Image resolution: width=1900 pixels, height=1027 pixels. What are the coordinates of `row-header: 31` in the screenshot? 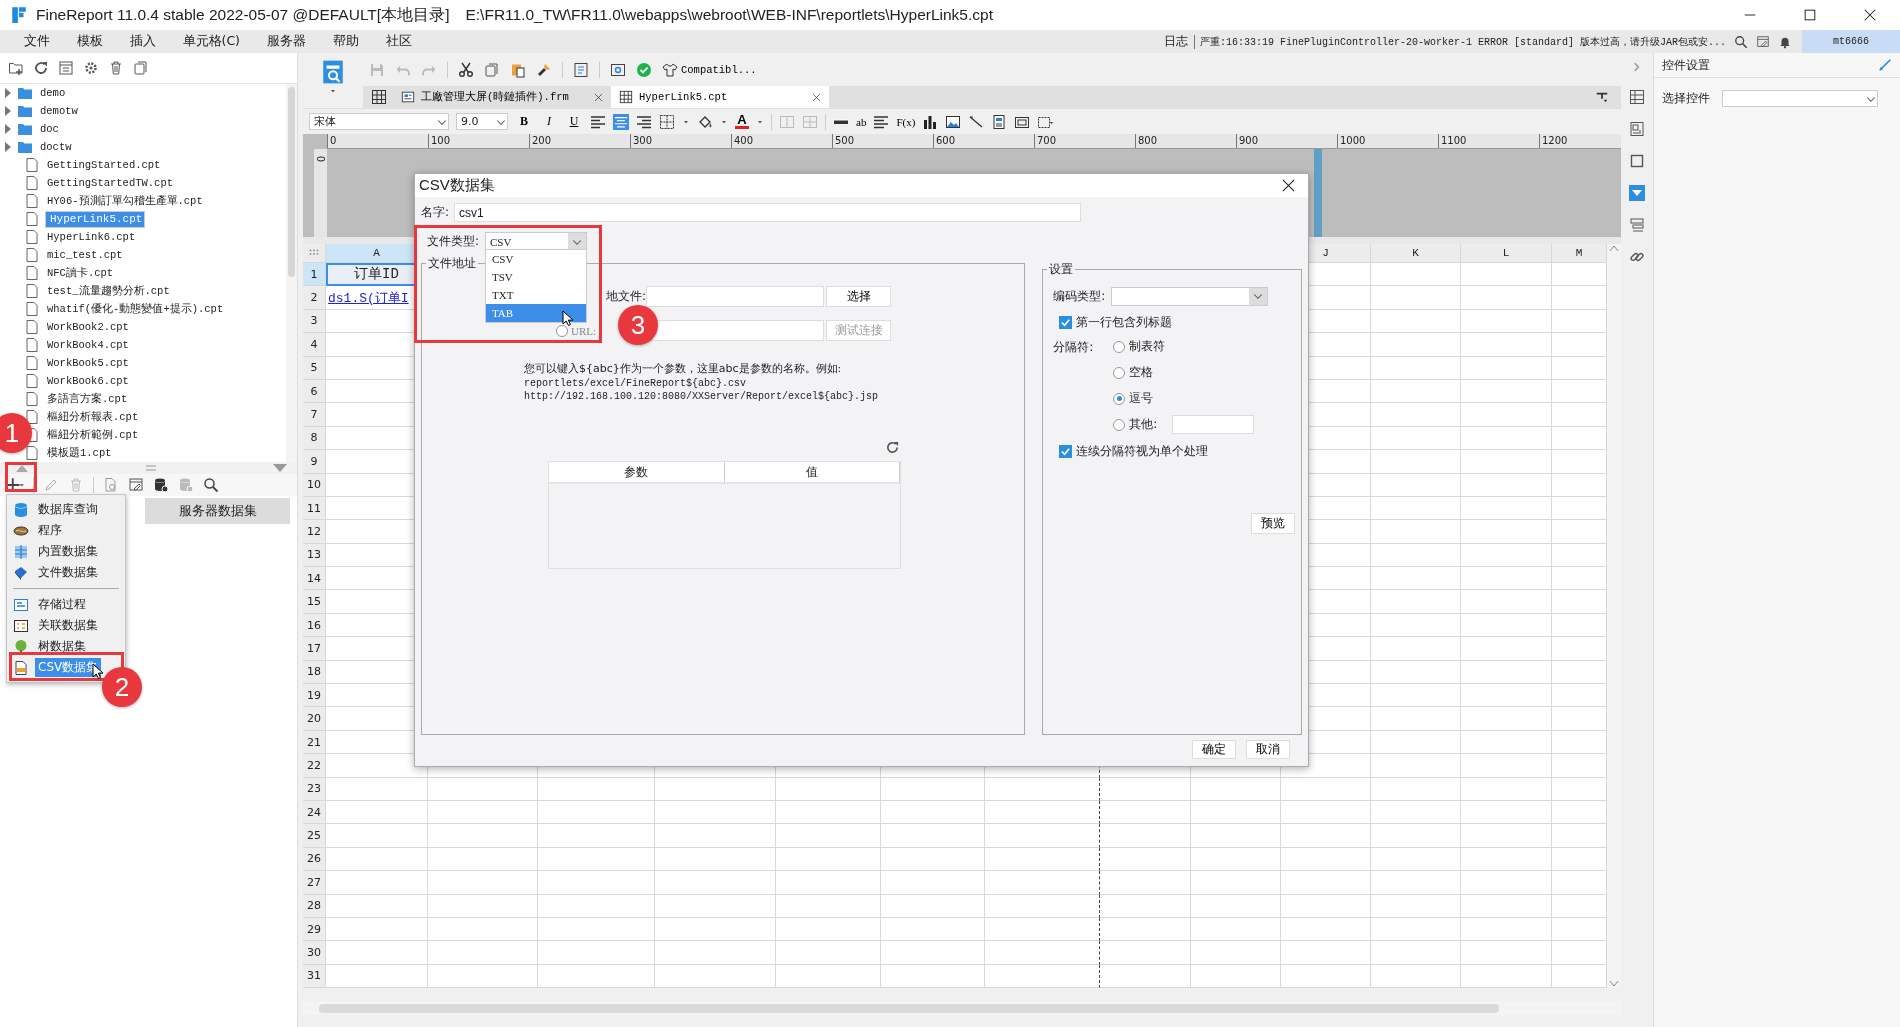 It's located at (314, 976).